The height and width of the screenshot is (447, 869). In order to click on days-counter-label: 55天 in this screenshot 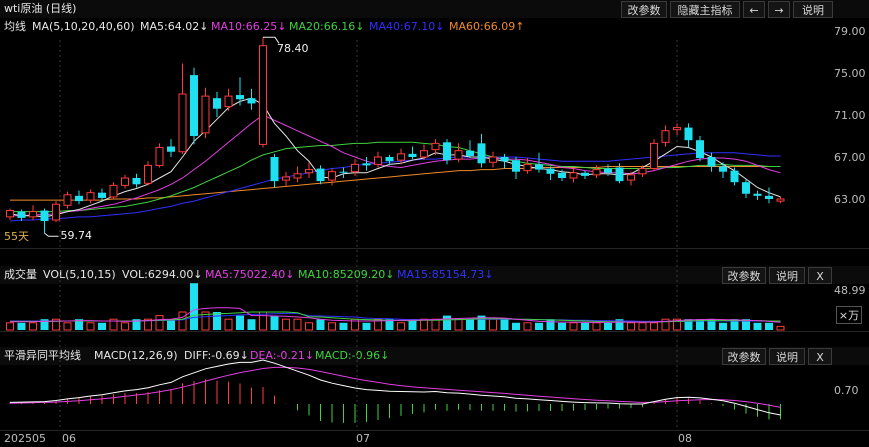, I will do `click(16, 236)`.